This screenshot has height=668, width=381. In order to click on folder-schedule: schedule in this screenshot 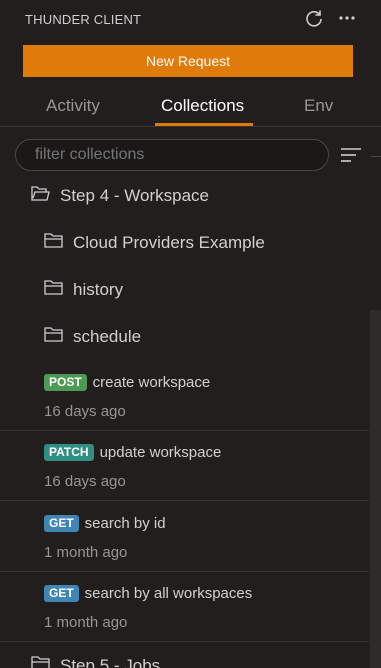, I will do `click(92, 337)`.